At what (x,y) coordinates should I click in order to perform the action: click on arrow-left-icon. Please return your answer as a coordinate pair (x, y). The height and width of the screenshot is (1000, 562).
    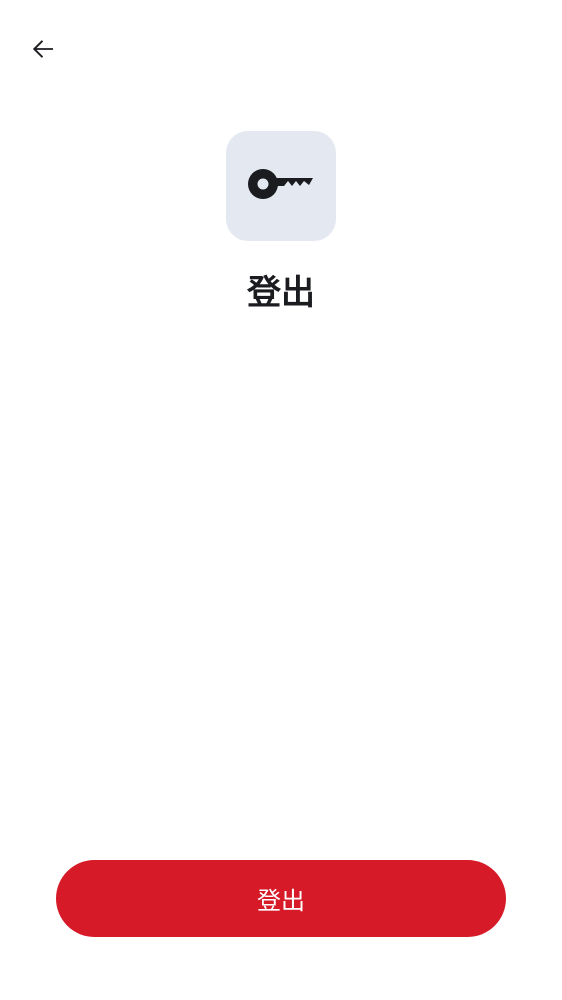
    Looking at the image, I should click on (43, 51).